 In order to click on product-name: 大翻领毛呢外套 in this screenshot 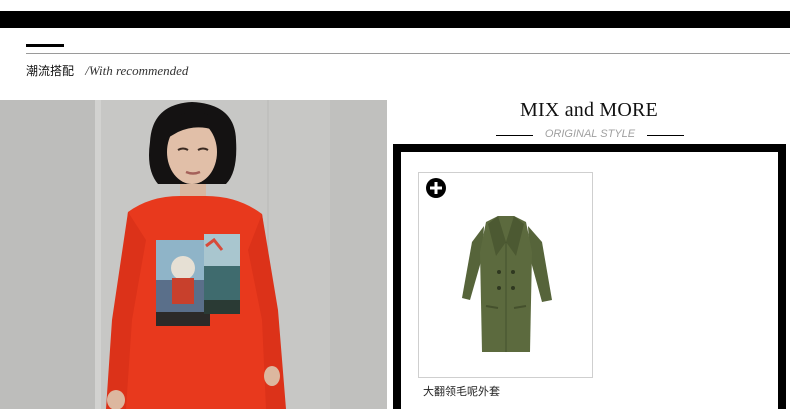, I will do `click(461, 391)`.